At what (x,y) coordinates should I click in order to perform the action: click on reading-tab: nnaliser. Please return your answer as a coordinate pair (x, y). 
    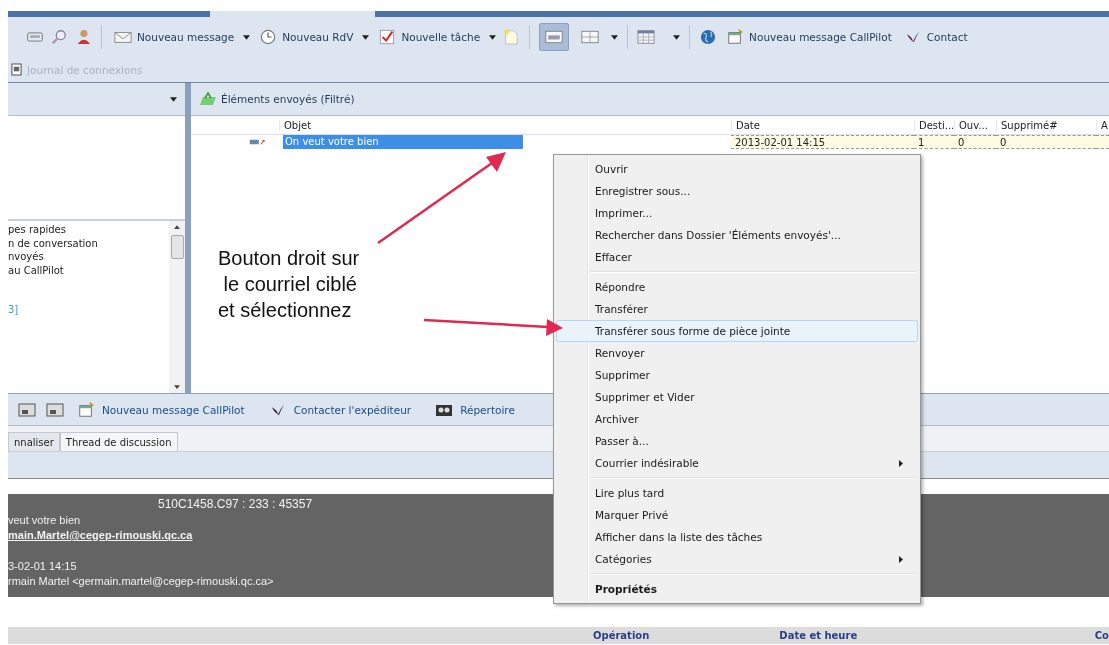
    Looking at the image, I should click on (34, 441).